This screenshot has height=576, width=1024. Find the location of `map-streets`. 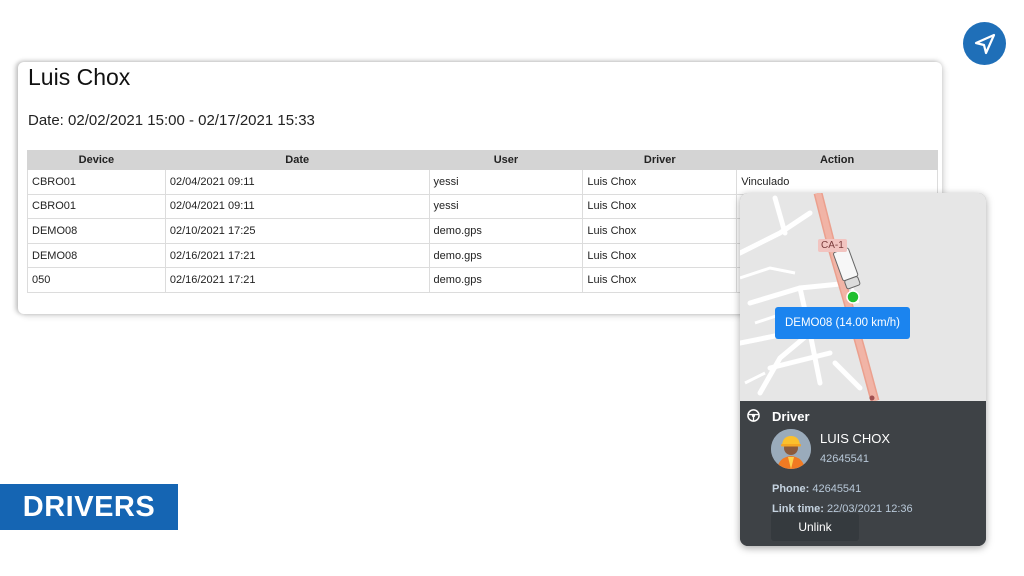

map-streets is located at coordinates (863, 297).